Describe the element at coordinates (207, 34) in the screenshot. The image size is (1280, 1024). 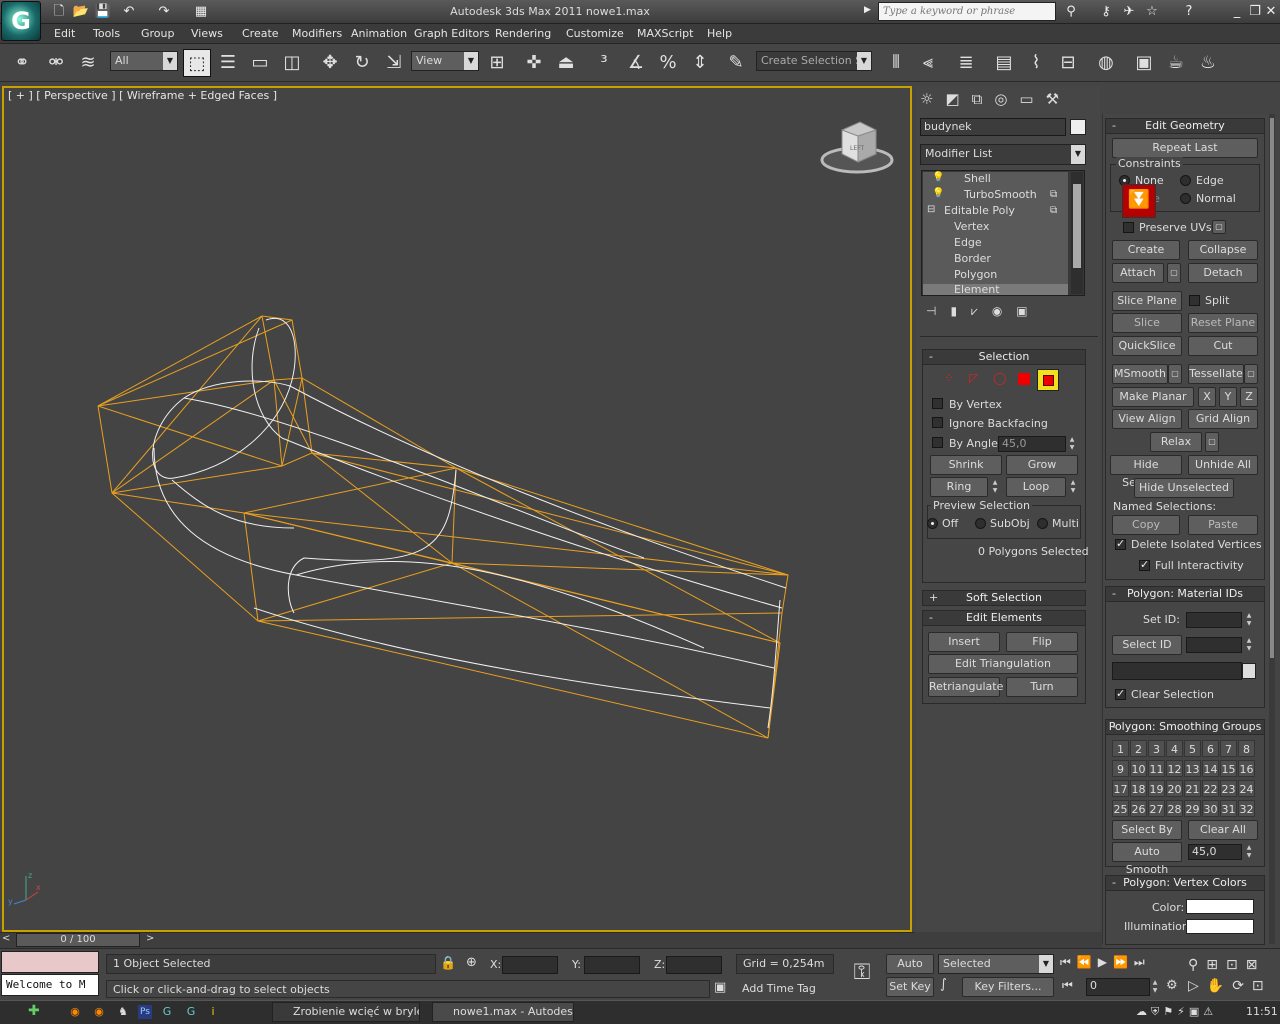
I see `menu-views: Views` at that location.